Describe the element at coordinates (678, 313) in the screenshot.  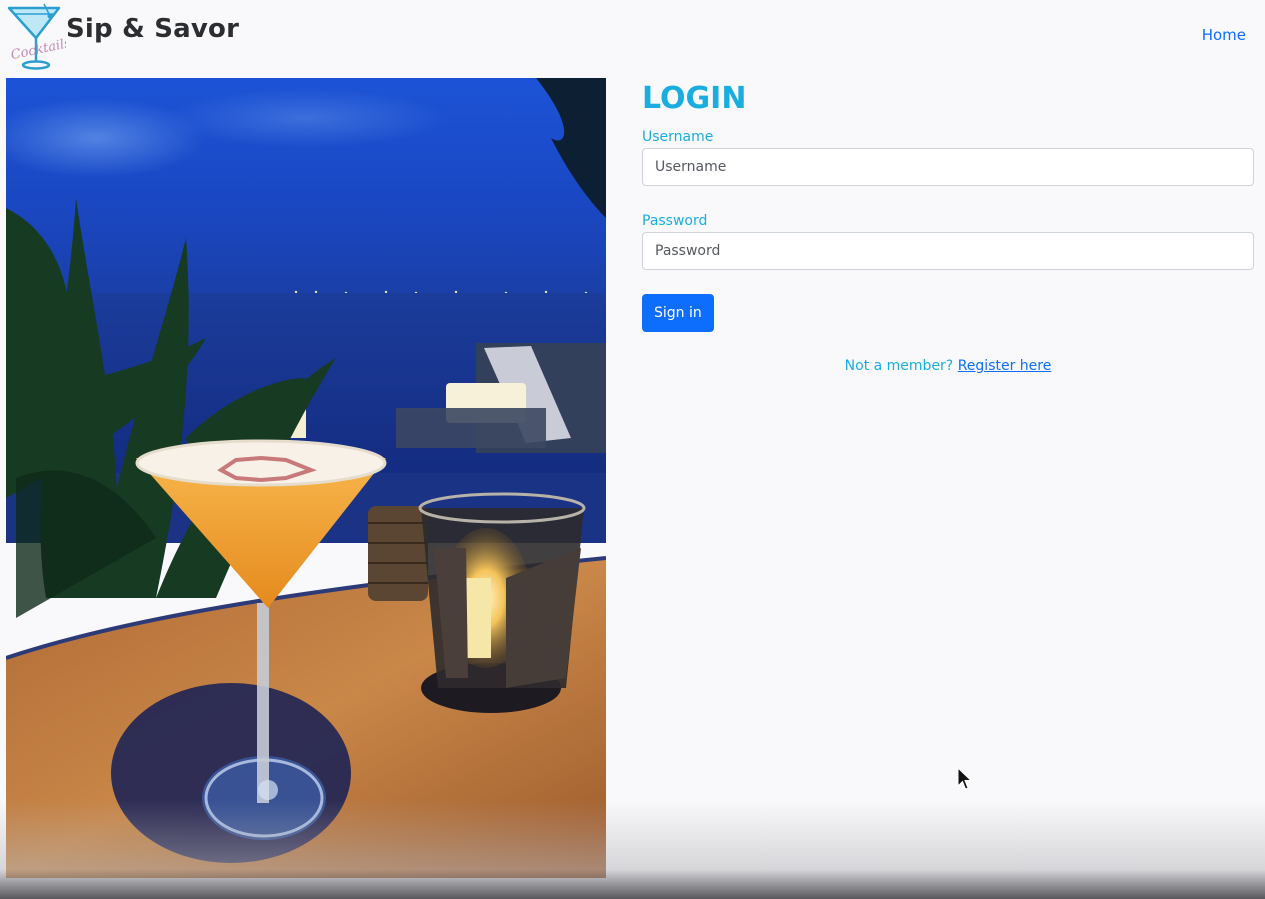
I see `sign-in-button: Sign in` at that location.